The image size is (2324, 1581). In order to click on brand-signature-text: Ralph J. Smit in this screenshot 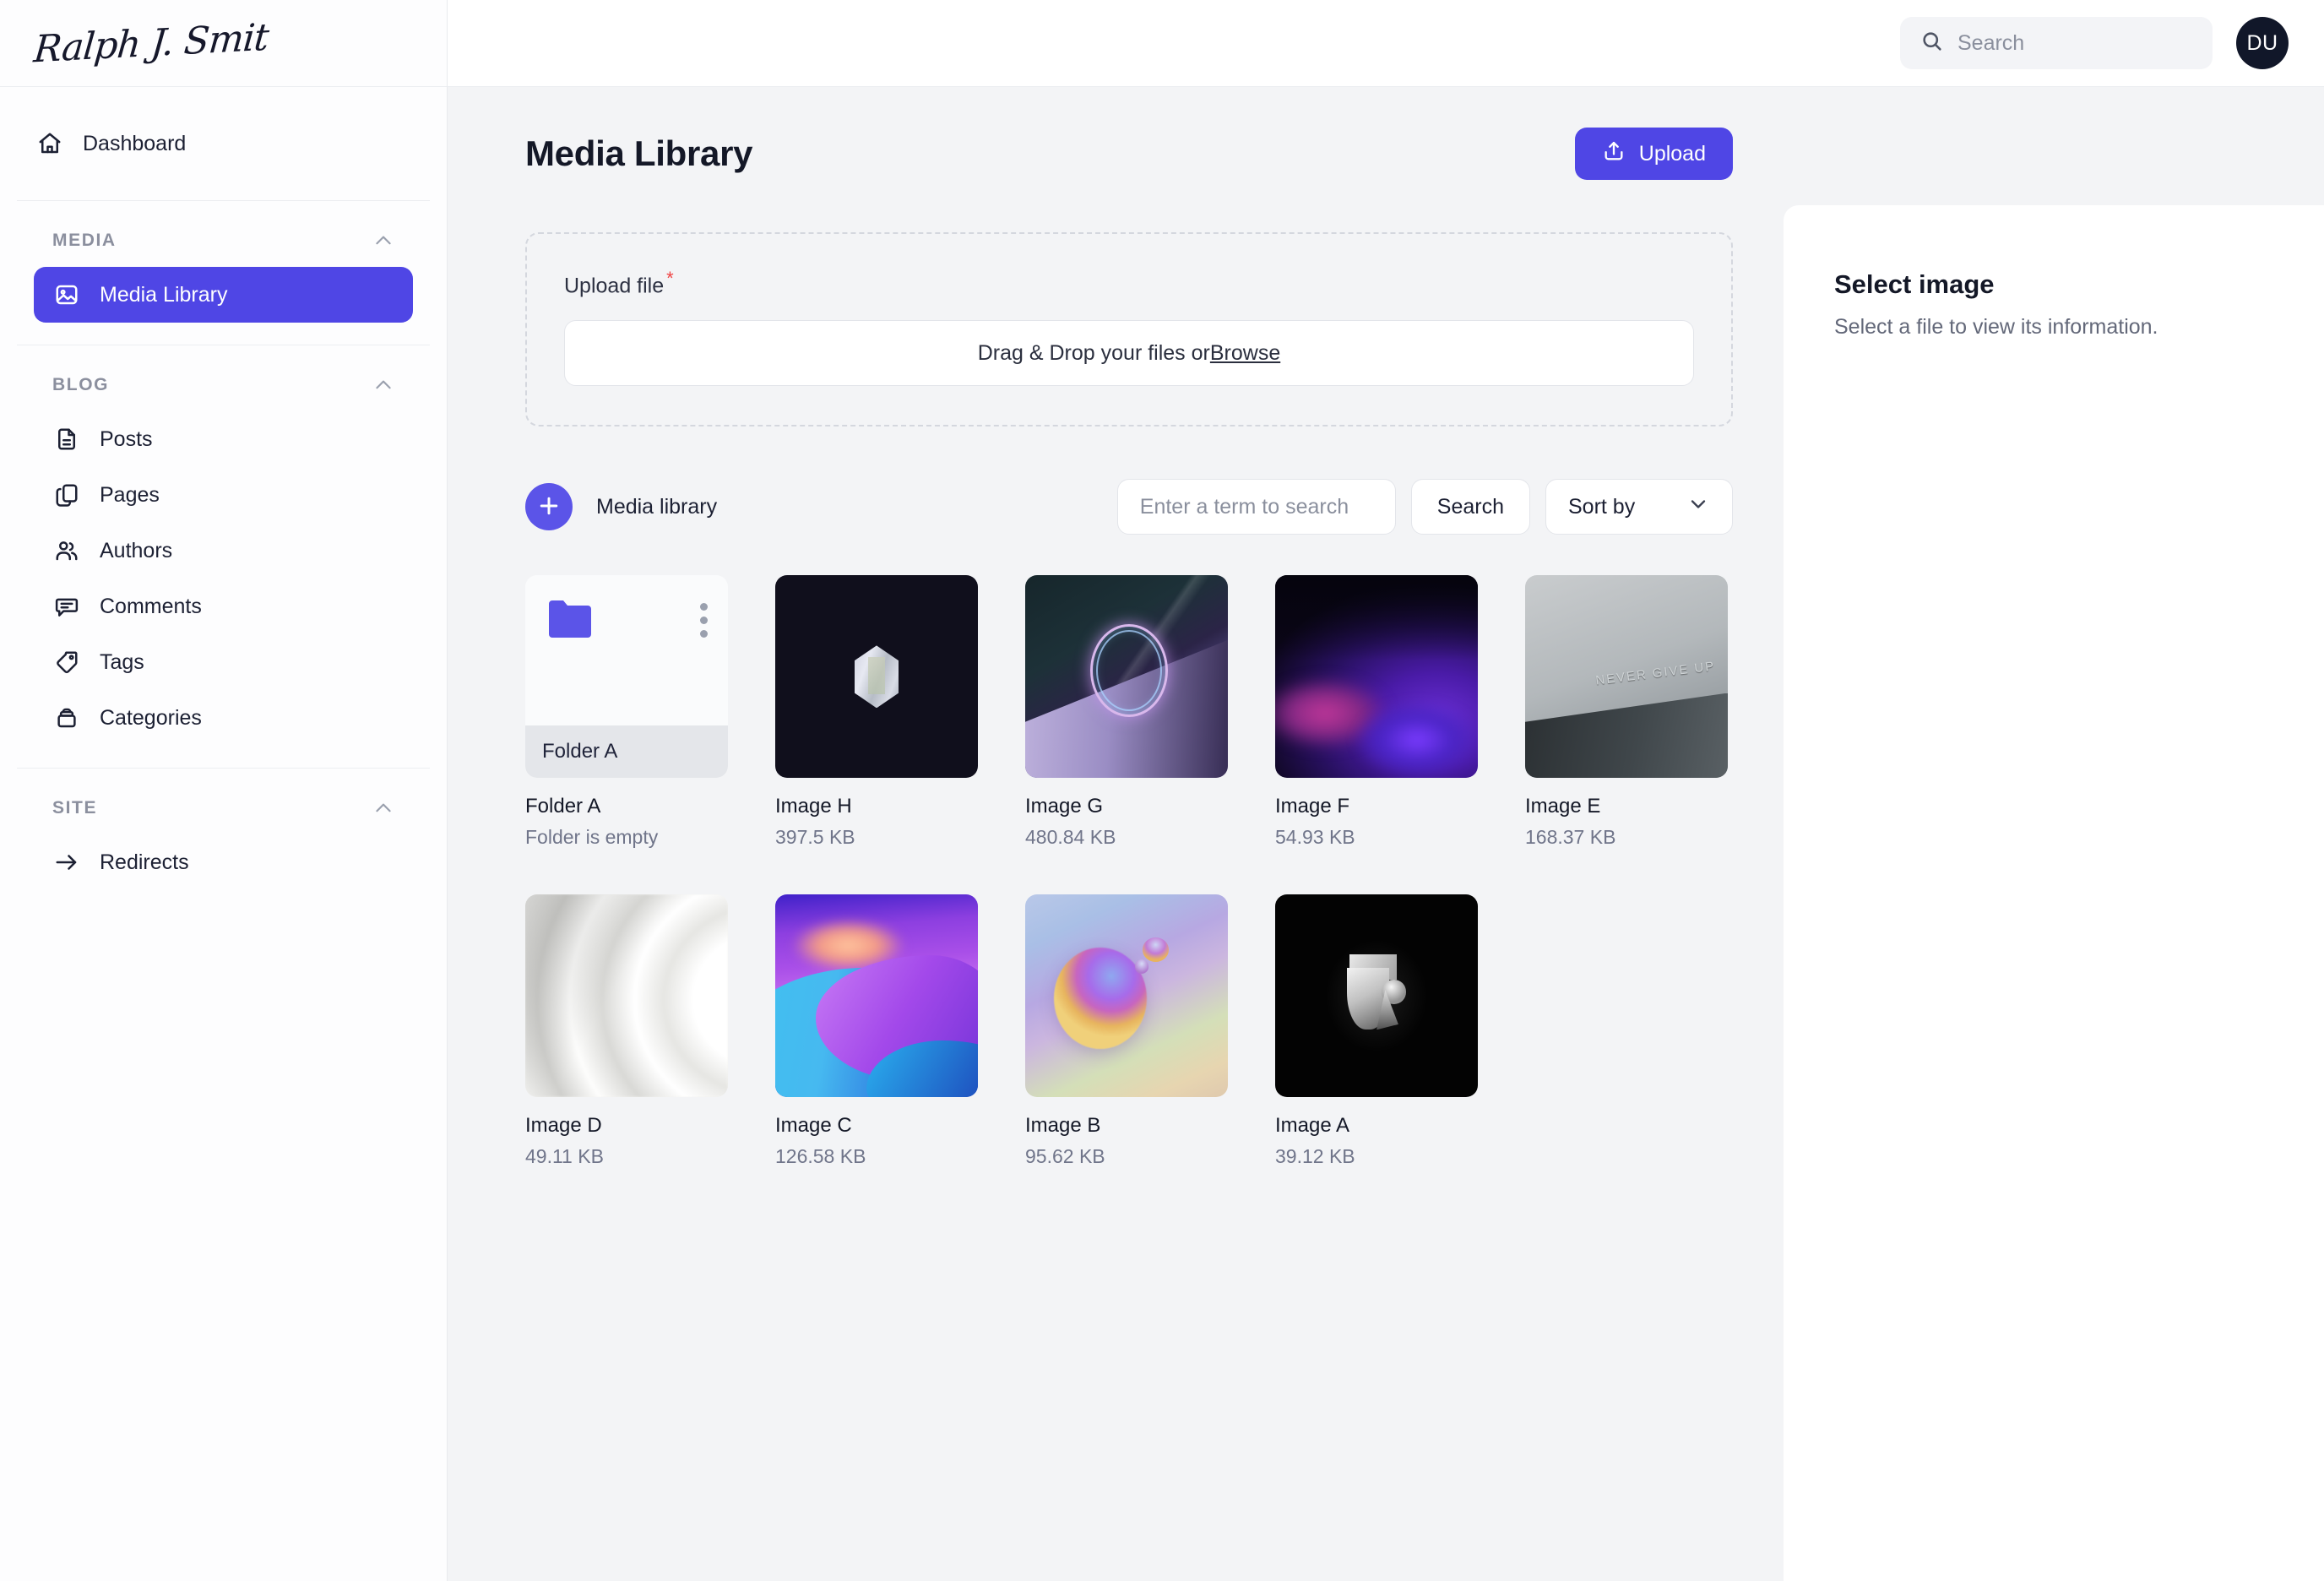, I will do `click(150, 43)`.